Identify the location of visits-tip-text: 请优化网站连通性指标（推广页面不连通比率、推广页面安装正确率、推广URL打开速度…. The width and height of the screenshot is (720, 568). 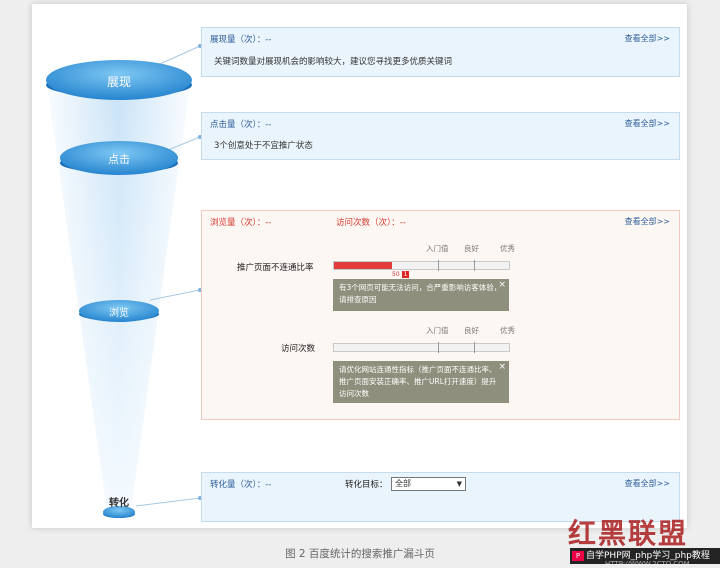
(418, 381).